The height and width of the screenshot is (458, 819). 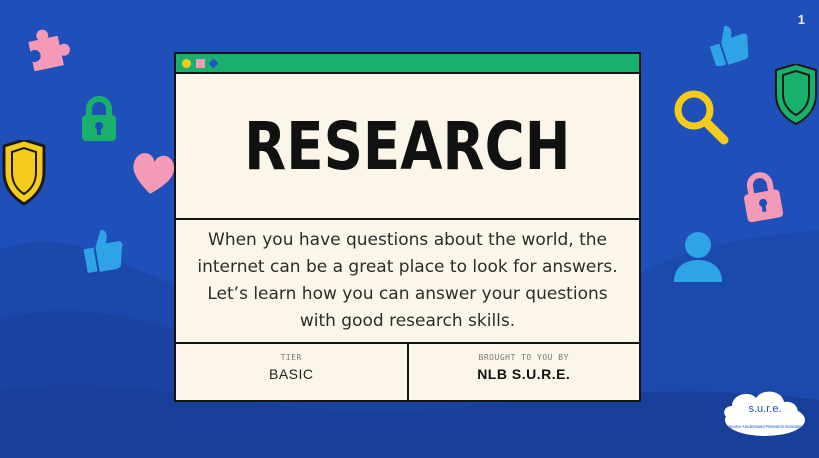 What do you see at coordinates (698, 257) in the screenshot?
I see `user-icon` at bounding box center [698, 257].